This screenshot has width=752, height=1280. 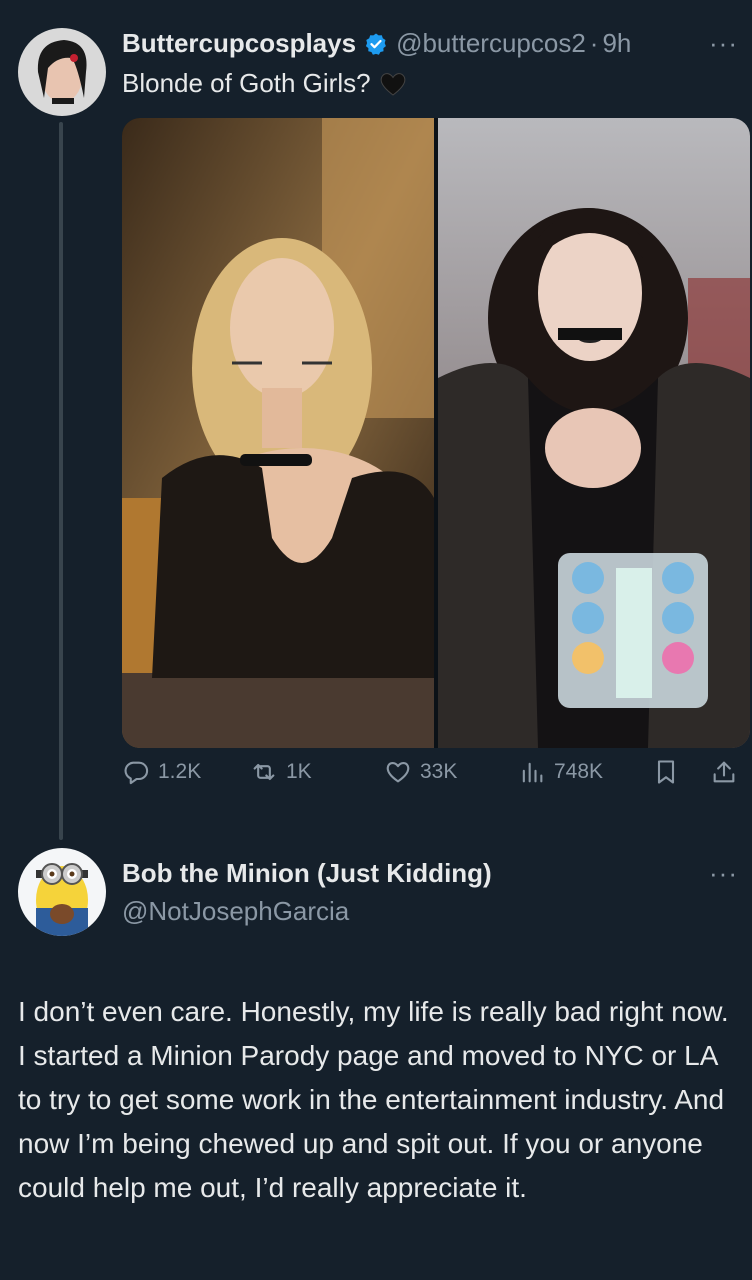 I want to click on user-handle: @buttercupcos2, so click(x=491, y=43).